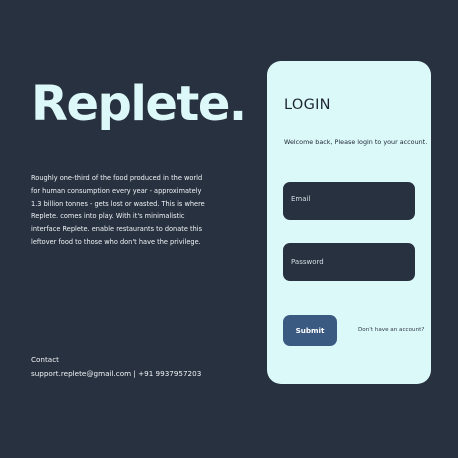 This screenshot has width=458, height=458. What do you see at coordinates (391, 330) in the screenshot?
I see `signup-link: Don't have an account?` at bounding box center [391, 330].